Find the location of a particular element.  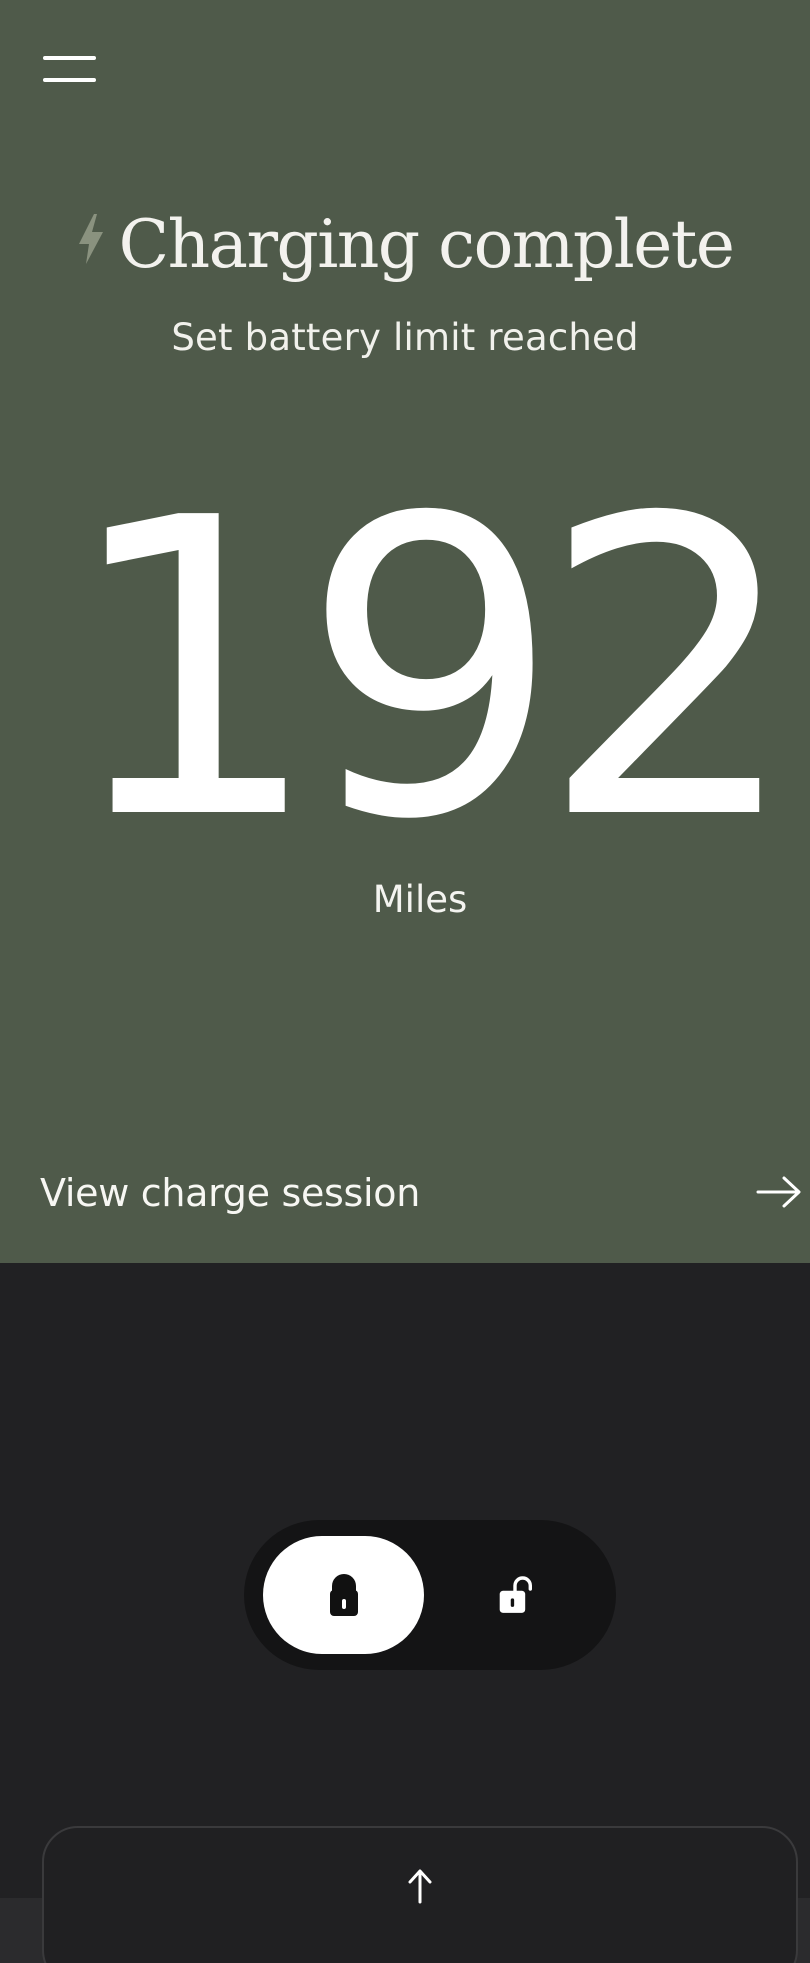

lock-icon is located at coordinates (343, 1595).